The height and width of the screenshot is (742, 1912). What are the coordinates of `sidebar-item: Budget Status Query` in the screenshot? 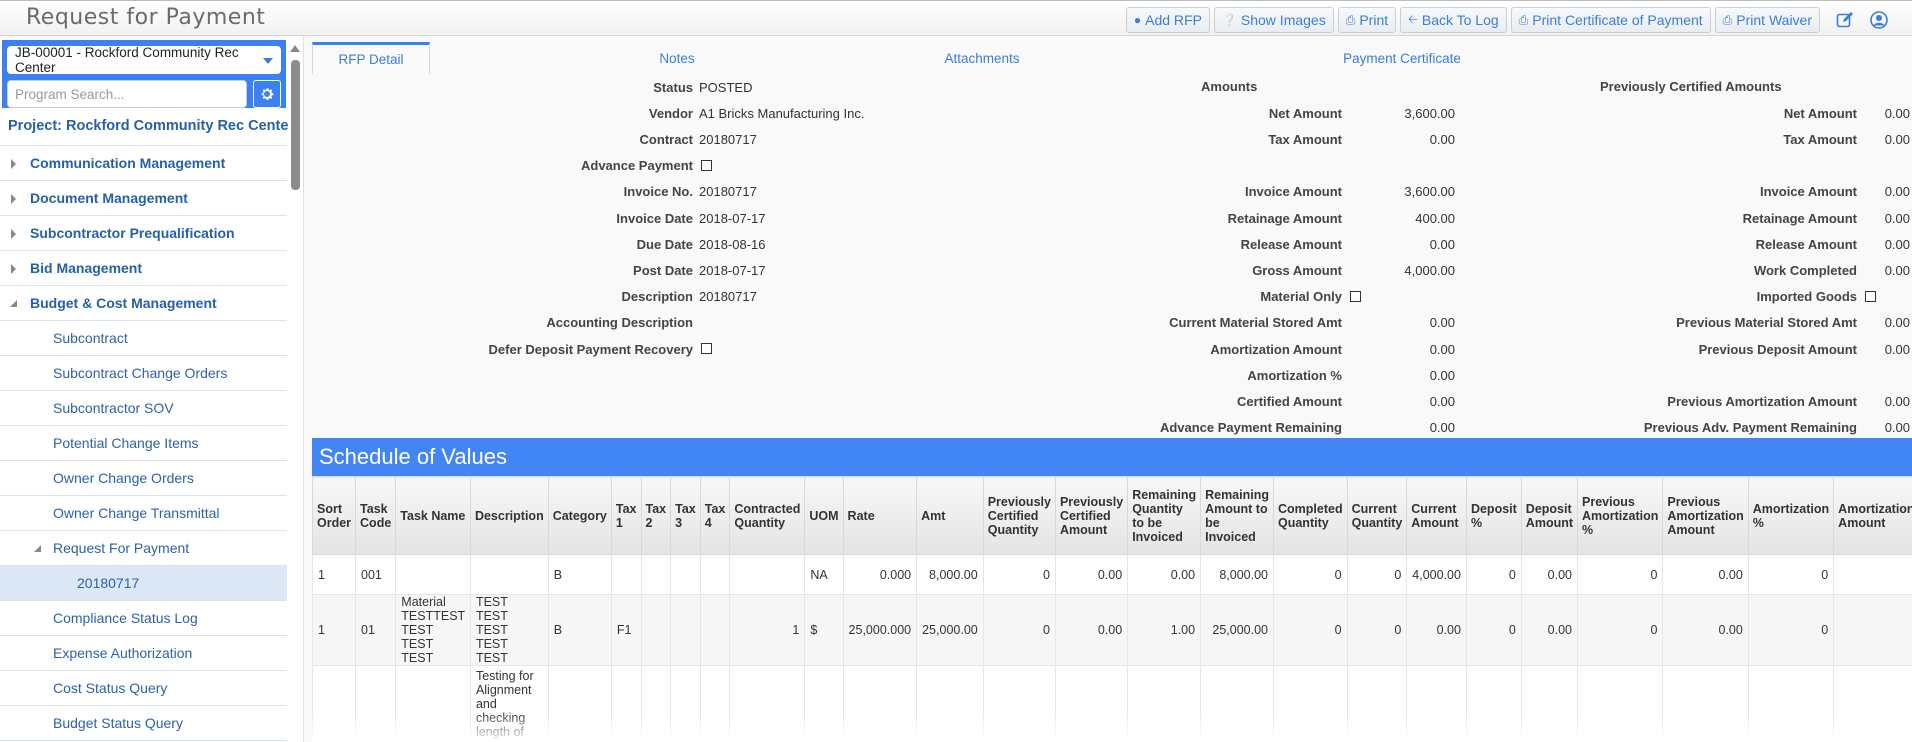 It's located at (143, 723).